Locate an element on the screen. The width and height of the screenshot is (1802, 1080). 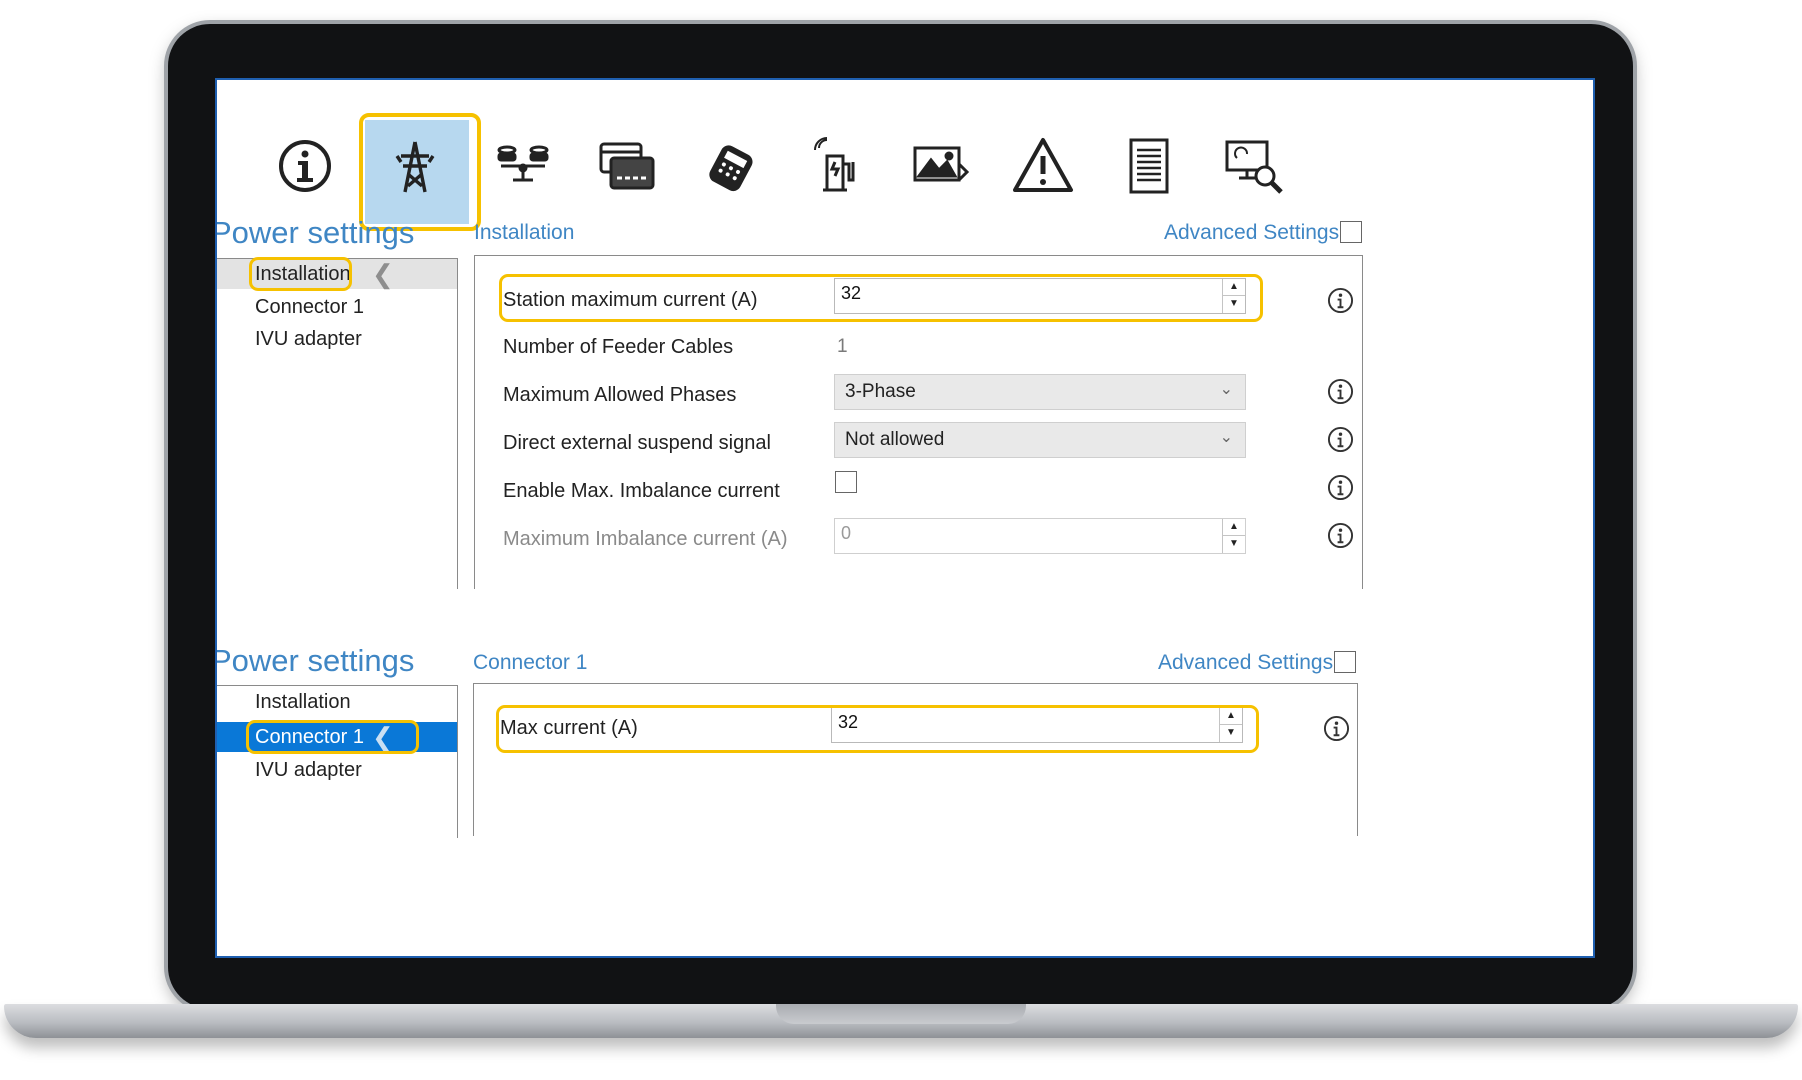
max-imbalance-input: 0 ▲ ▼ is located at coordinates (1040, 536).